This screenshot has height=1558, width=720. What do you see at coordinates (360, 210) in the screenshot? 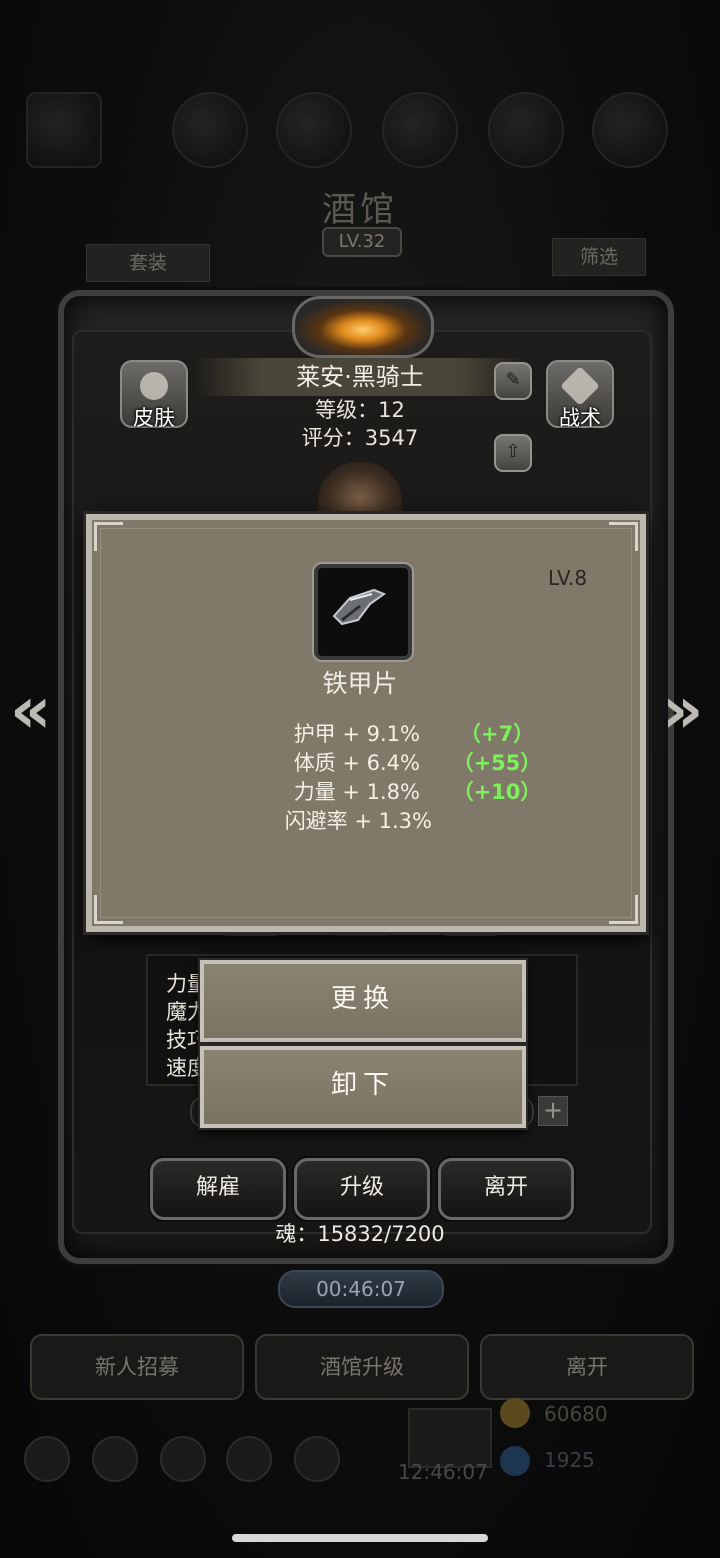
I see `tavern-title: 酒馆` at bounding box center [360, 210].